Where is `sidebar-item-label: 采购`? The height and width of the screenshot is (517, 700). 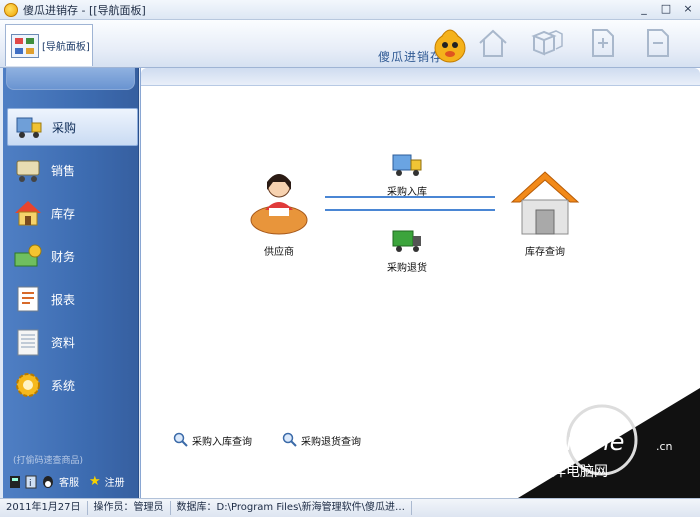 sidebar-item-label: 采购 is located at coordinates (64, 127).